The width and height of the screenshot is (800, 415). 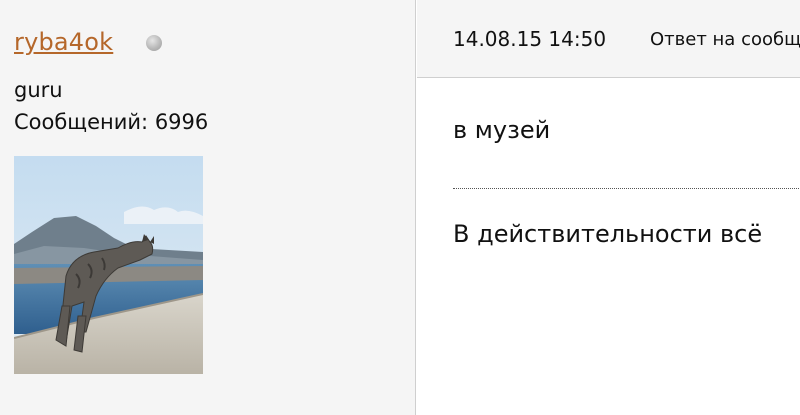 I want to click on avatar, so click(x=108, y=265).